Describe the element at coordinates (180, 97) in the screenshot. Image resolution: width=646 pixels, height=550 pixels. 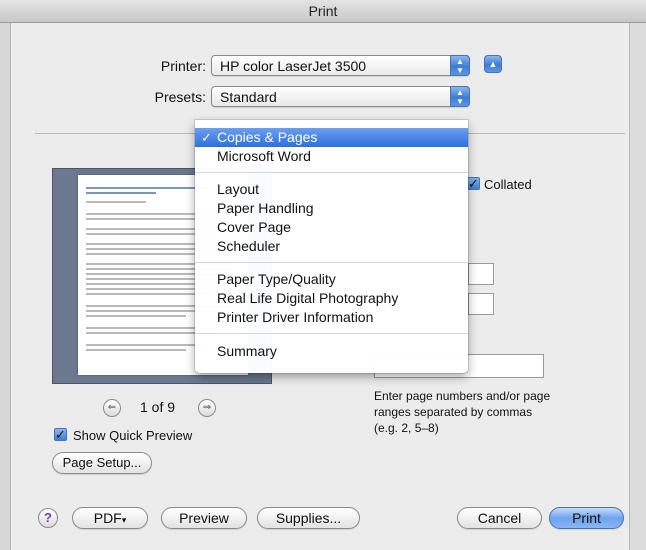
I see `presets-label: Presets:` at that location.